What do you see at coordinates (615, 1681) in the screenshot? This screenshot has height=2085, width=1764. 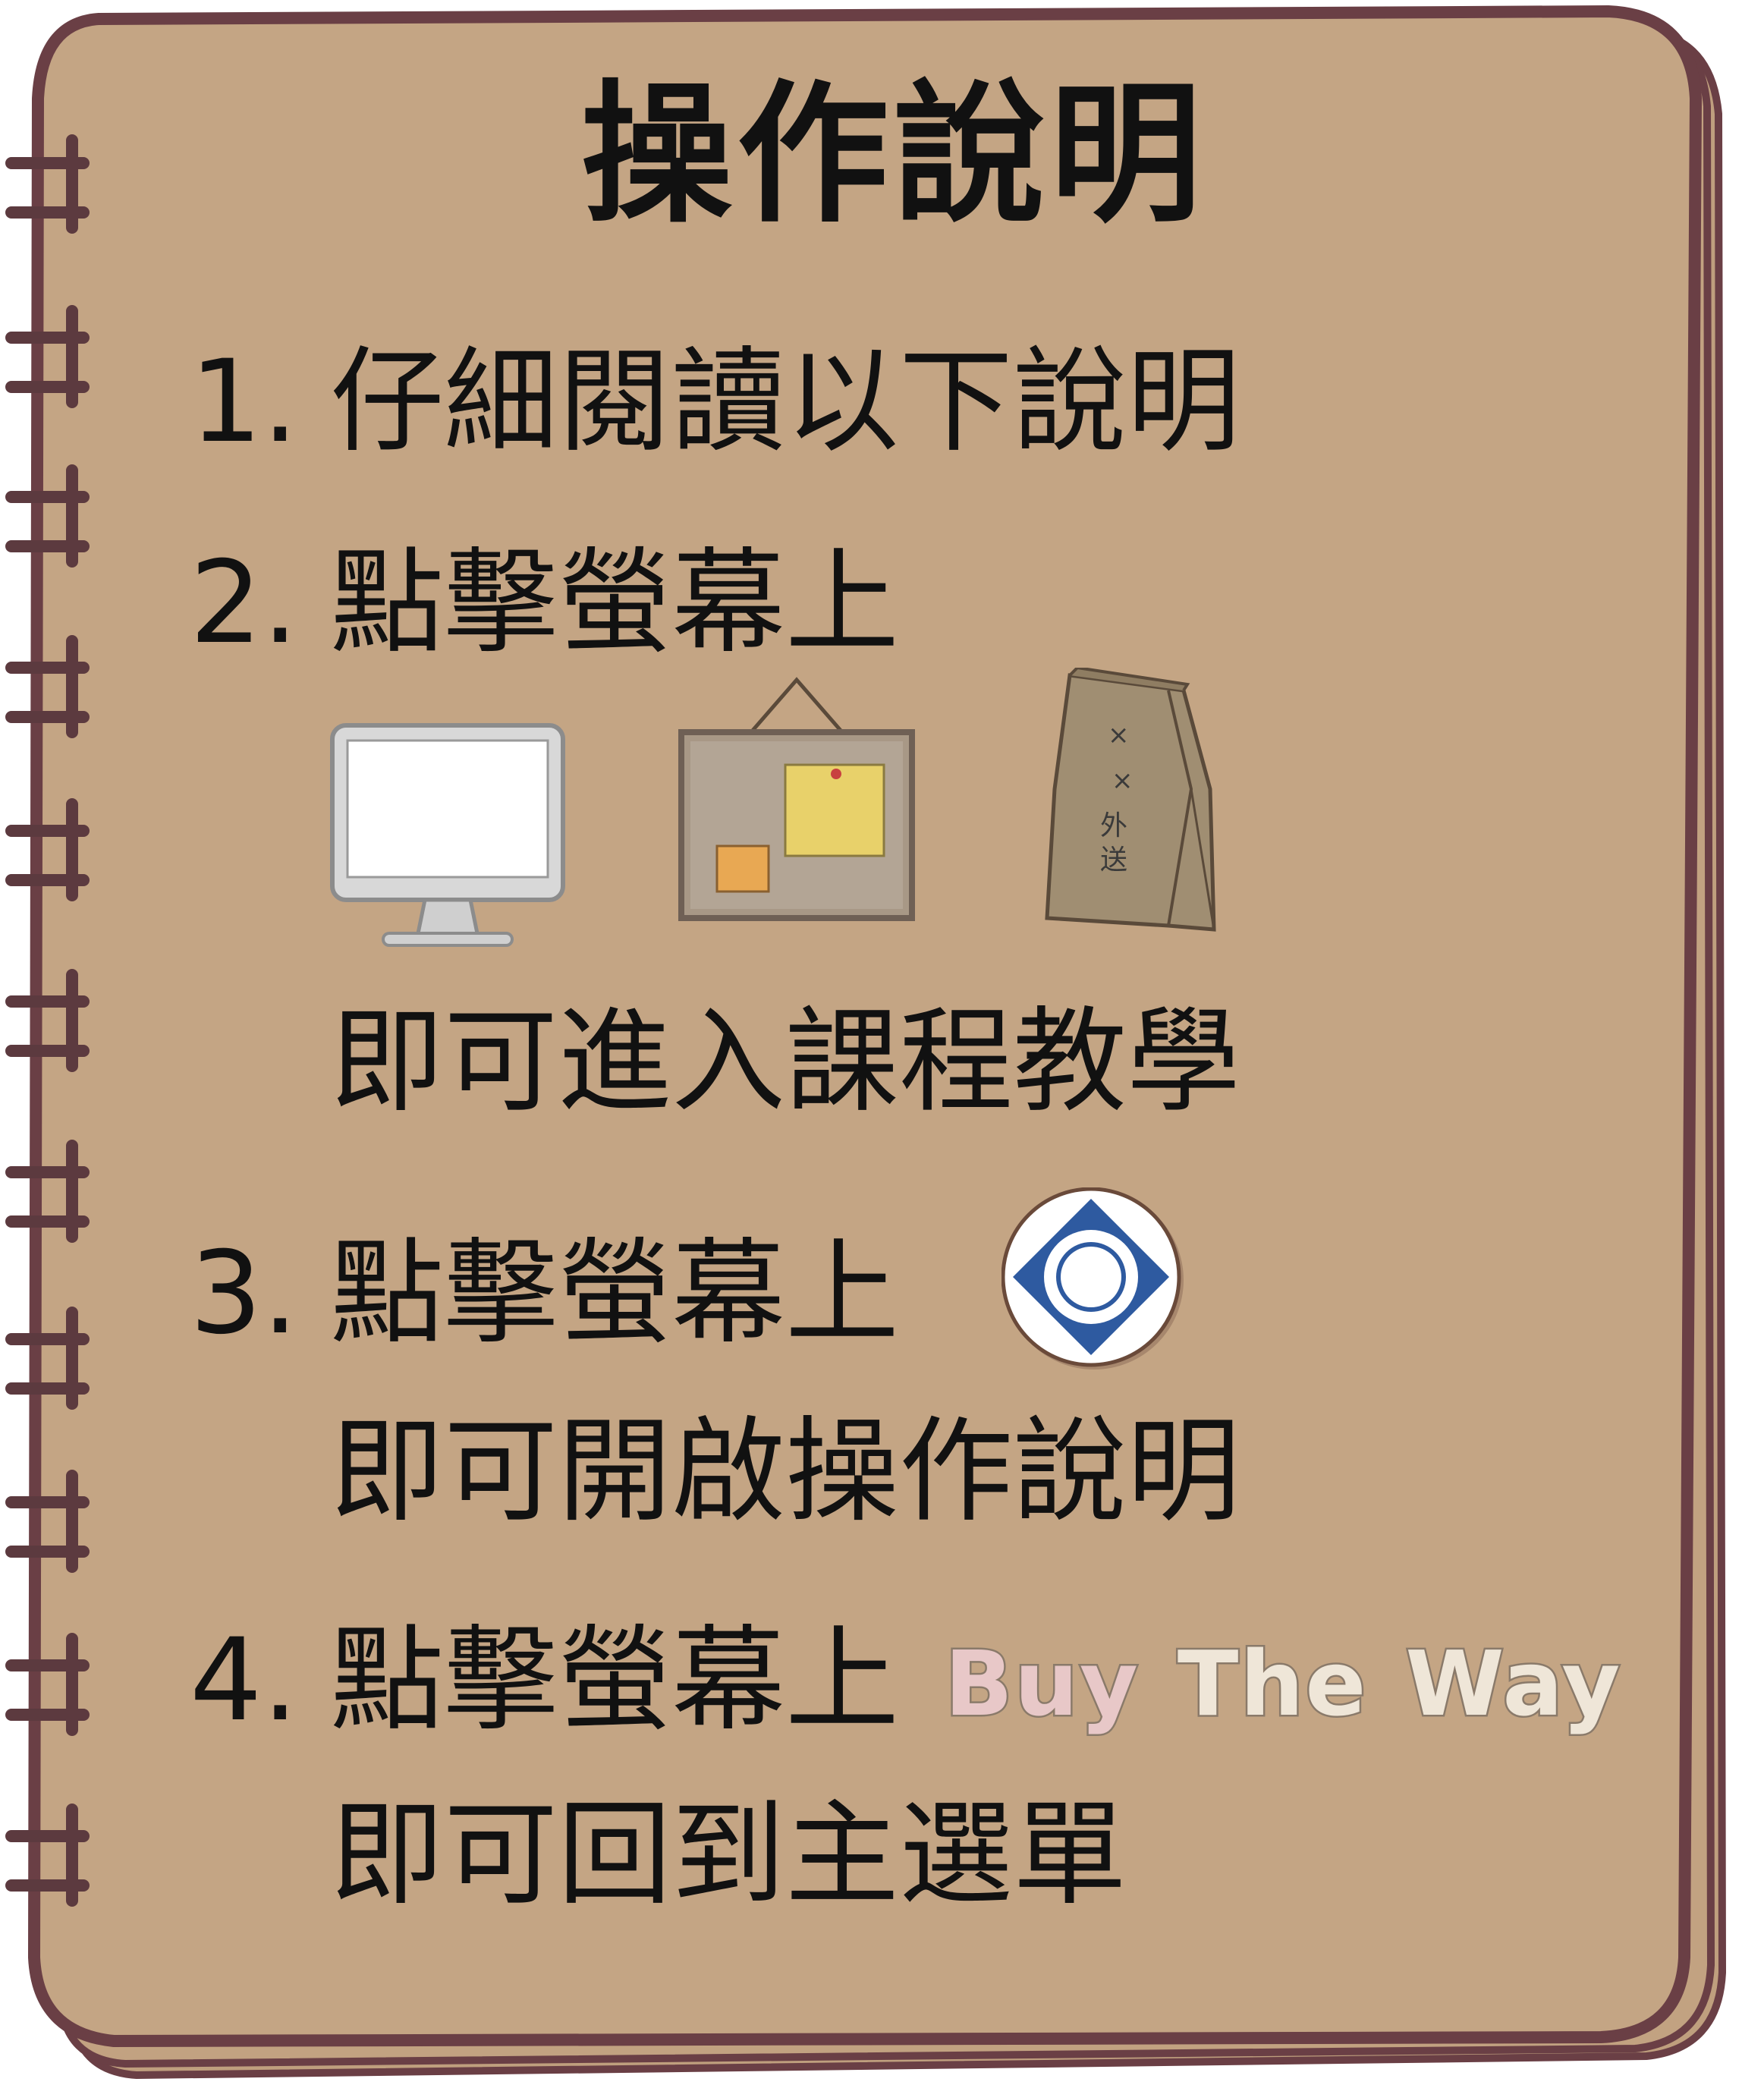 I see `step-4-text: 點擊螢幕上` at bounding box center [615, 1681].